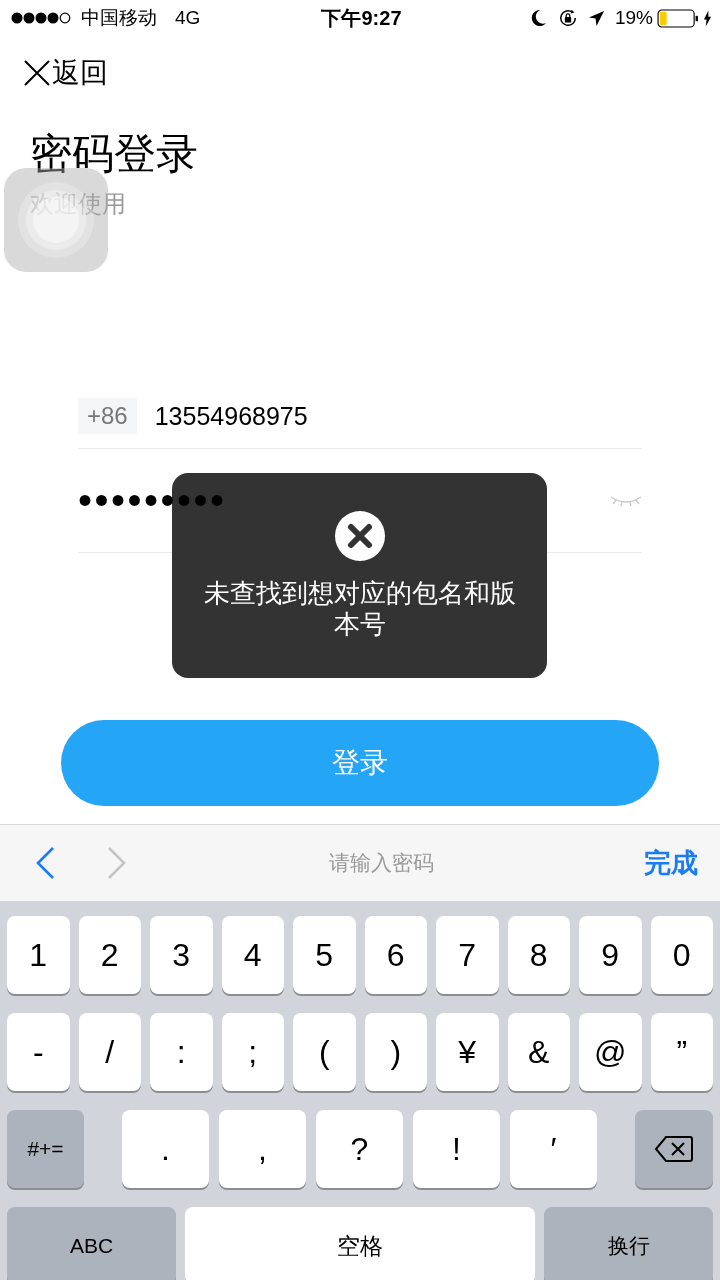 Image resolution: width=720 pixels, height=1280 pixels. Describe the element at coordinates (324, 1052) in the screenshot. I see `character-key: (` at that location.